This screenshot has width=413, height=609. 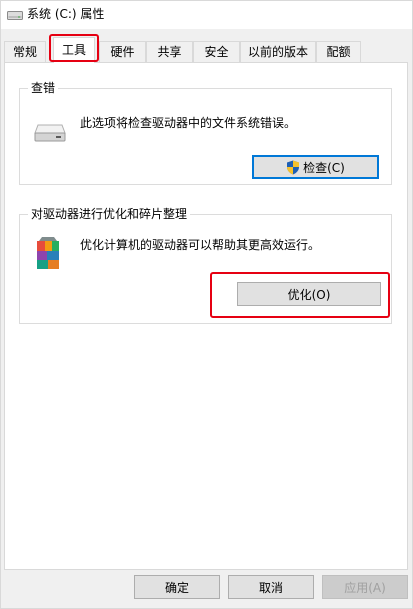 What do you see at coordinates (293, 167) in the screenshot?
I see `shield-icon` at bounding box center [293, 167].